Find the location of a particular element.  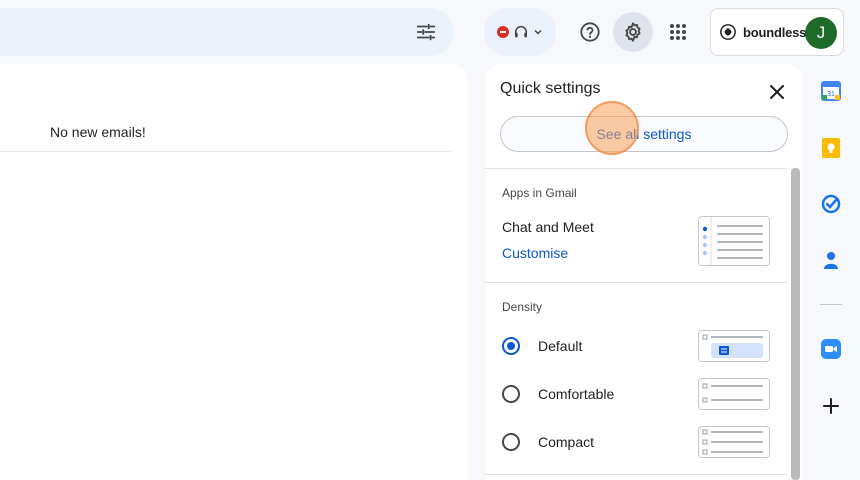

density-option-label: Comfortable is located at coordinates (576, 394).